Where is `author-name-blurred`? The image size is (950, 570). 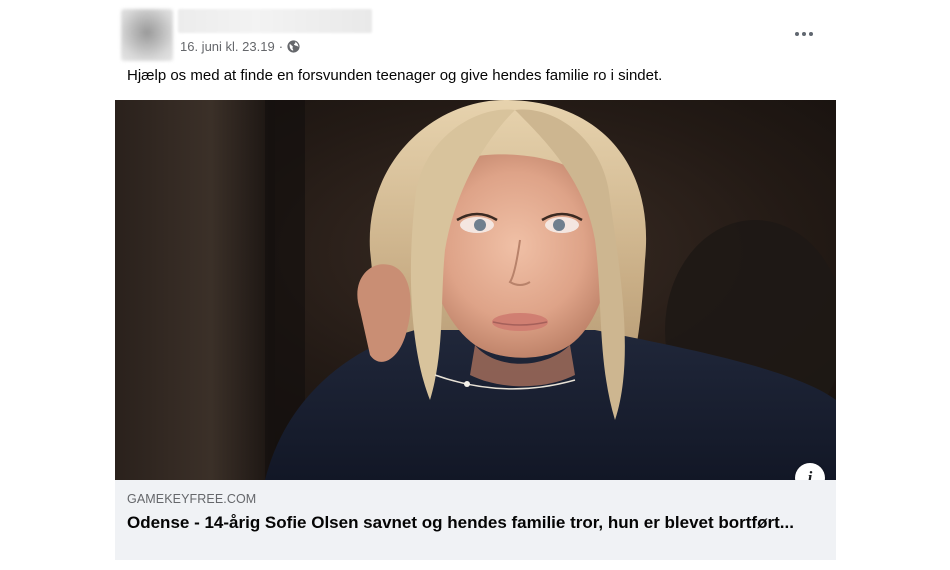 author-name-blurred is located at coordinates (275, 21).